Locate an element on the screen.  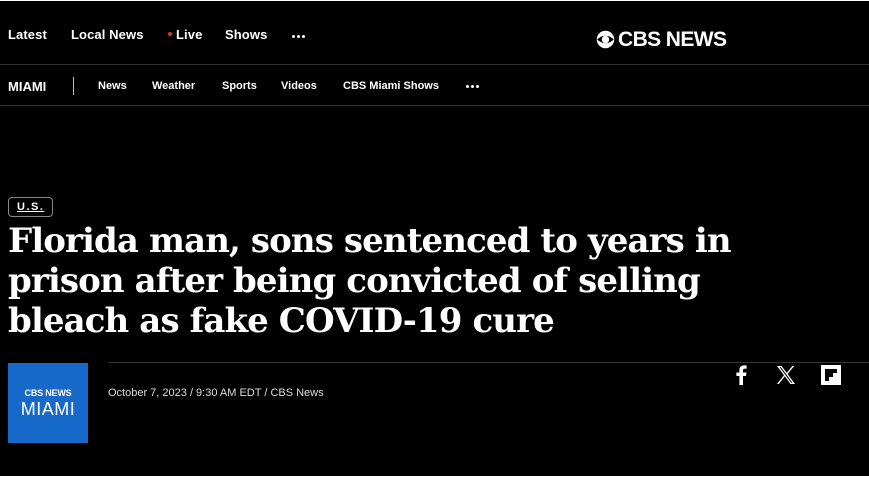
top-navigation: Latest Local News Live Shows CBS NEWS is located at coordinates (434, 33).